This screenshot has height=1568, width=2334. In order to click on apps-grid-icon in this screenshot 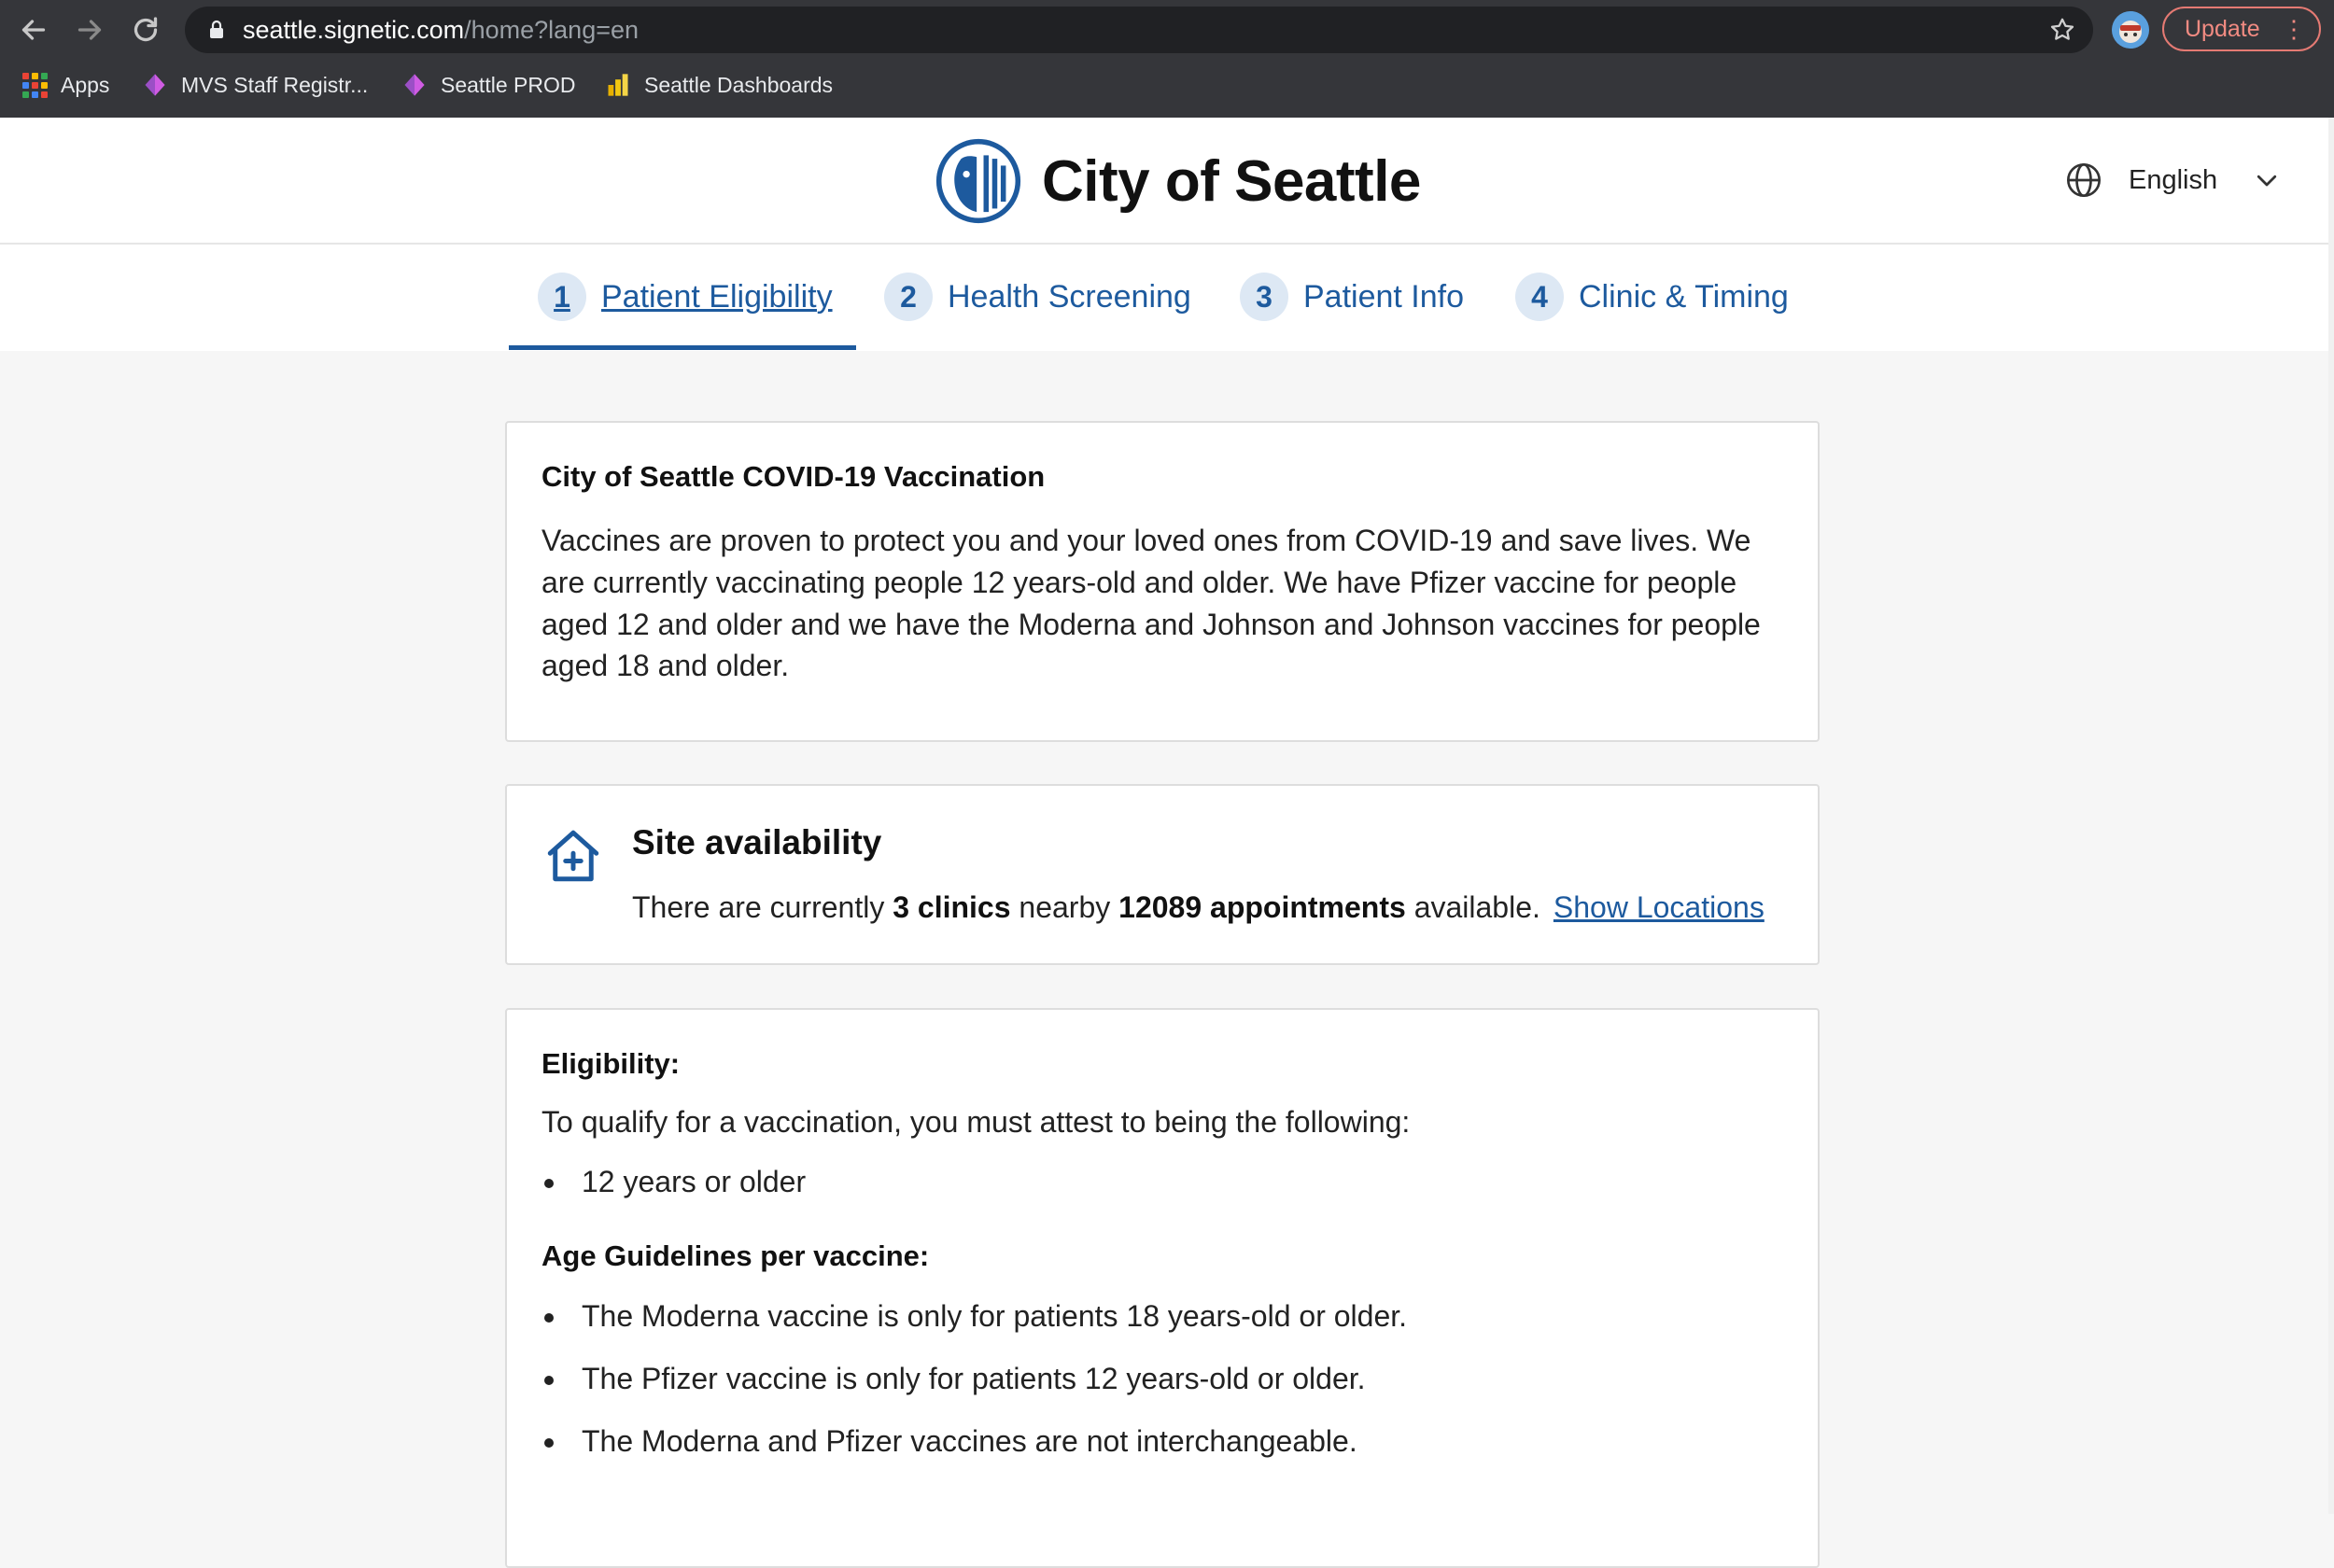, I will do `click(35, 85)`.